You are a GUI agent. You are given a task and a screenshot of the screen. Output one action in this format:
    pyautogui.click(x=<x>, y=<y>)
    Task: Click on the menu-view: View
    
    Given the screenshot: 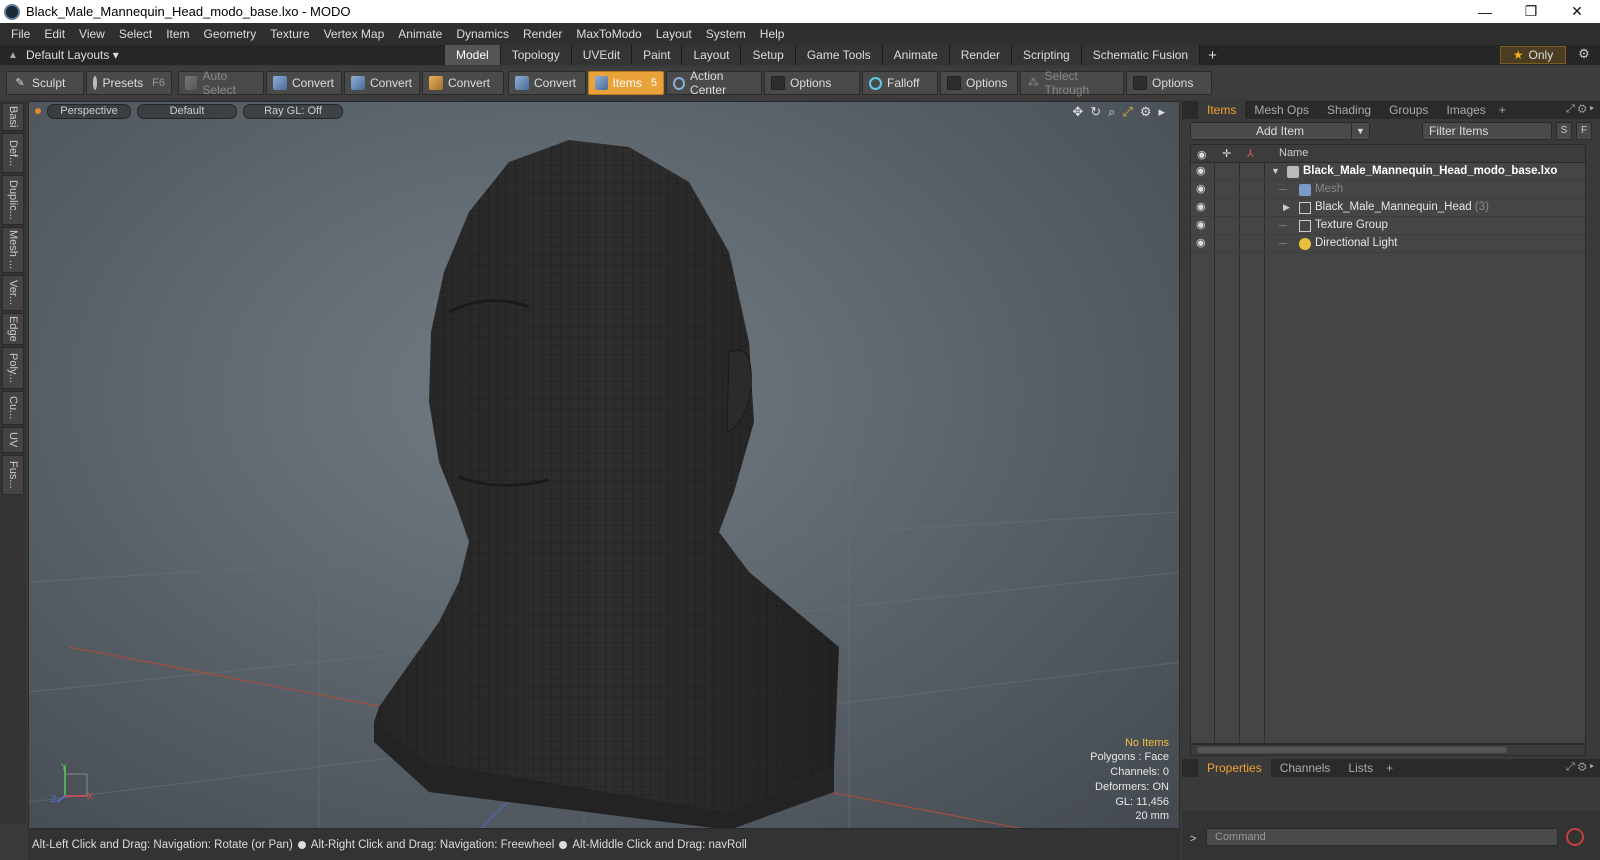 What is the action you would take?
    pyautogui.click(x=92, y=34)
    